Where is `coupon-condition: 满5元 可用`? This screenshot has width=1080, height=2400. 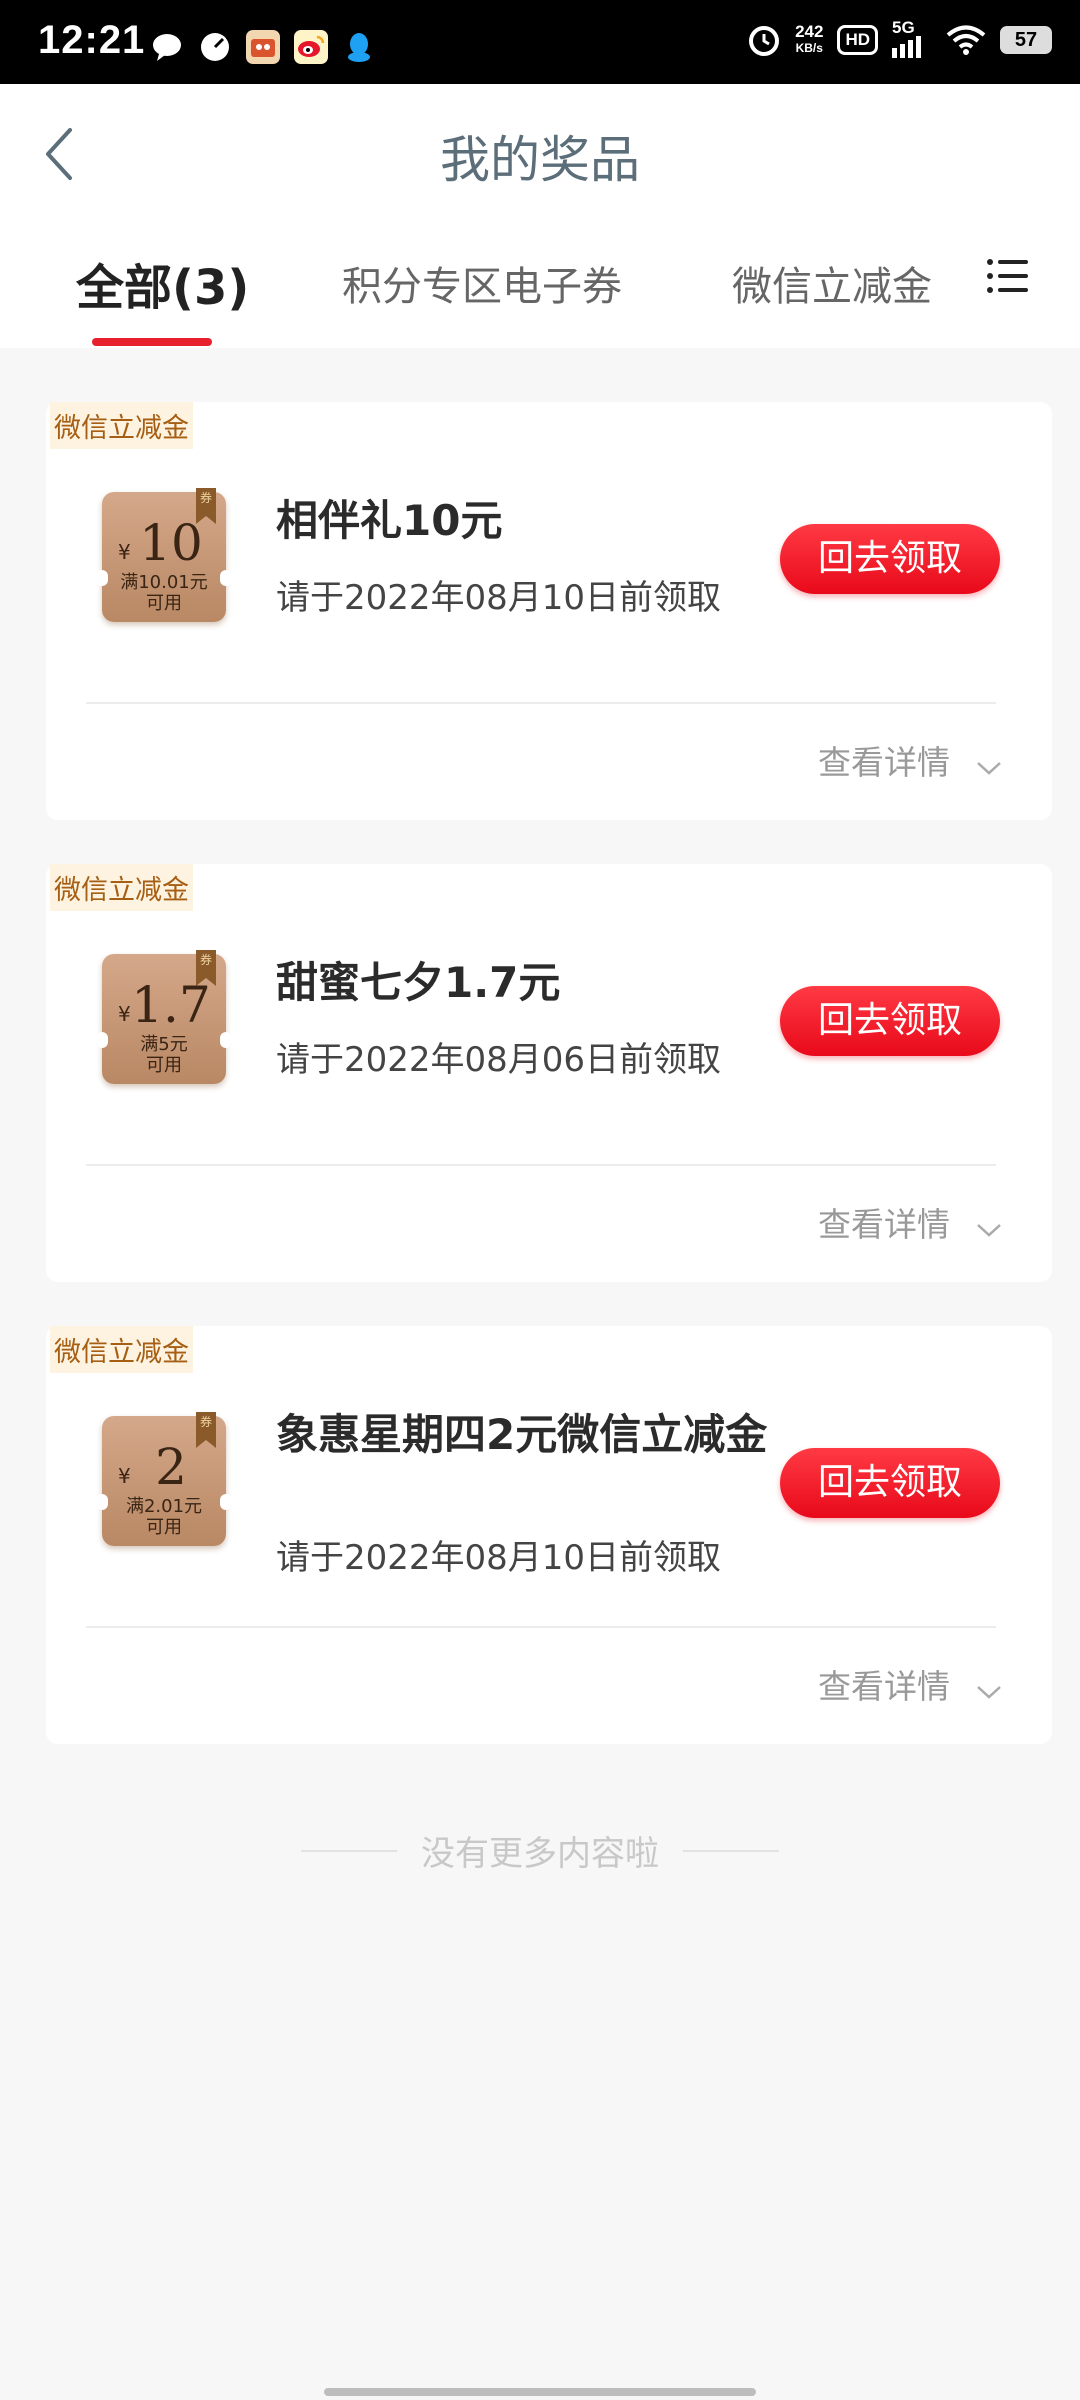
coupon-condition: 满5元 可用 is located at coordinates (164, 1055).